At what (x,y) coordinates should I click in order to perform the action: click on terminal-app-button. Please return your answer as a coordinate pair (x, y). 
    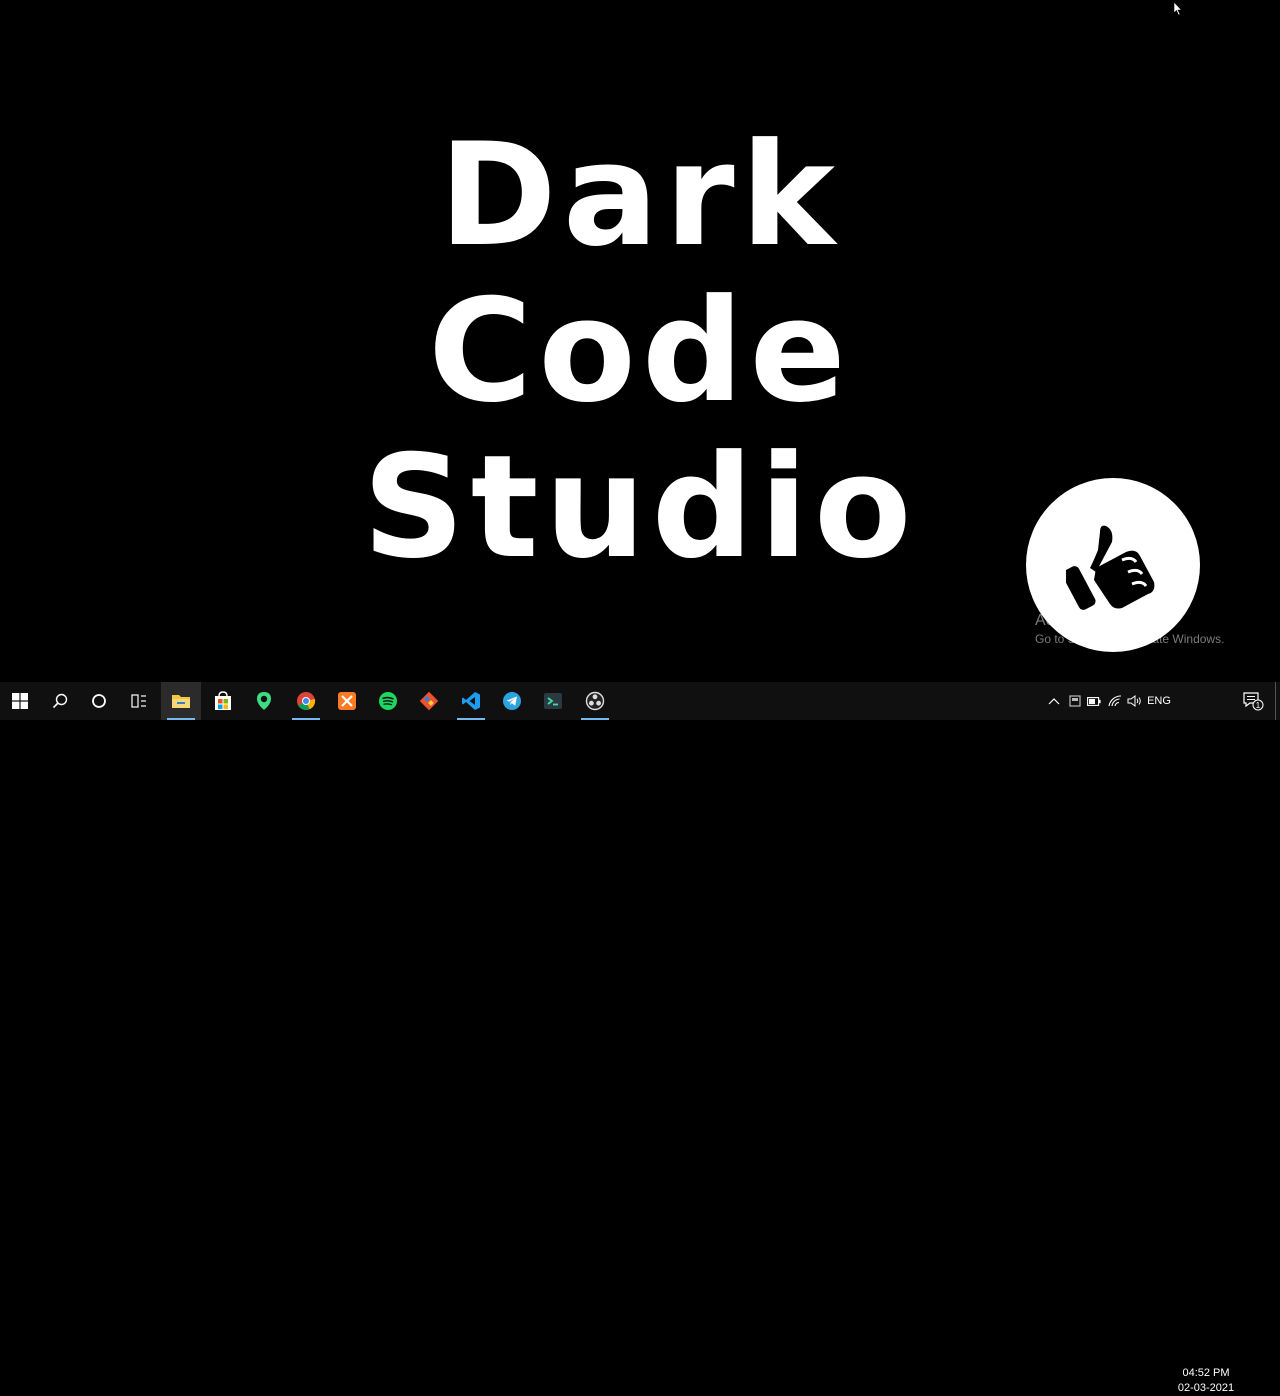
    Looking at the image, I should click on (553, 701).